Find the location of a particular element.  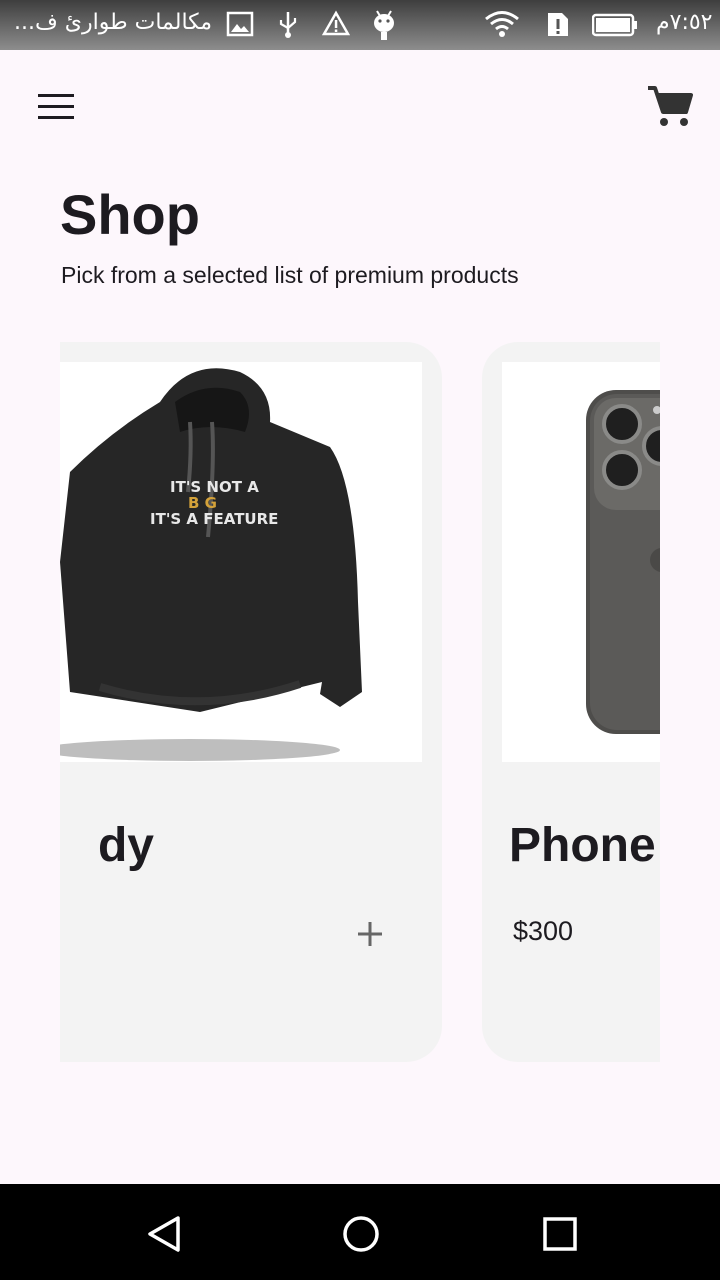

page-title: Shop is located at coordinates (130, 214).